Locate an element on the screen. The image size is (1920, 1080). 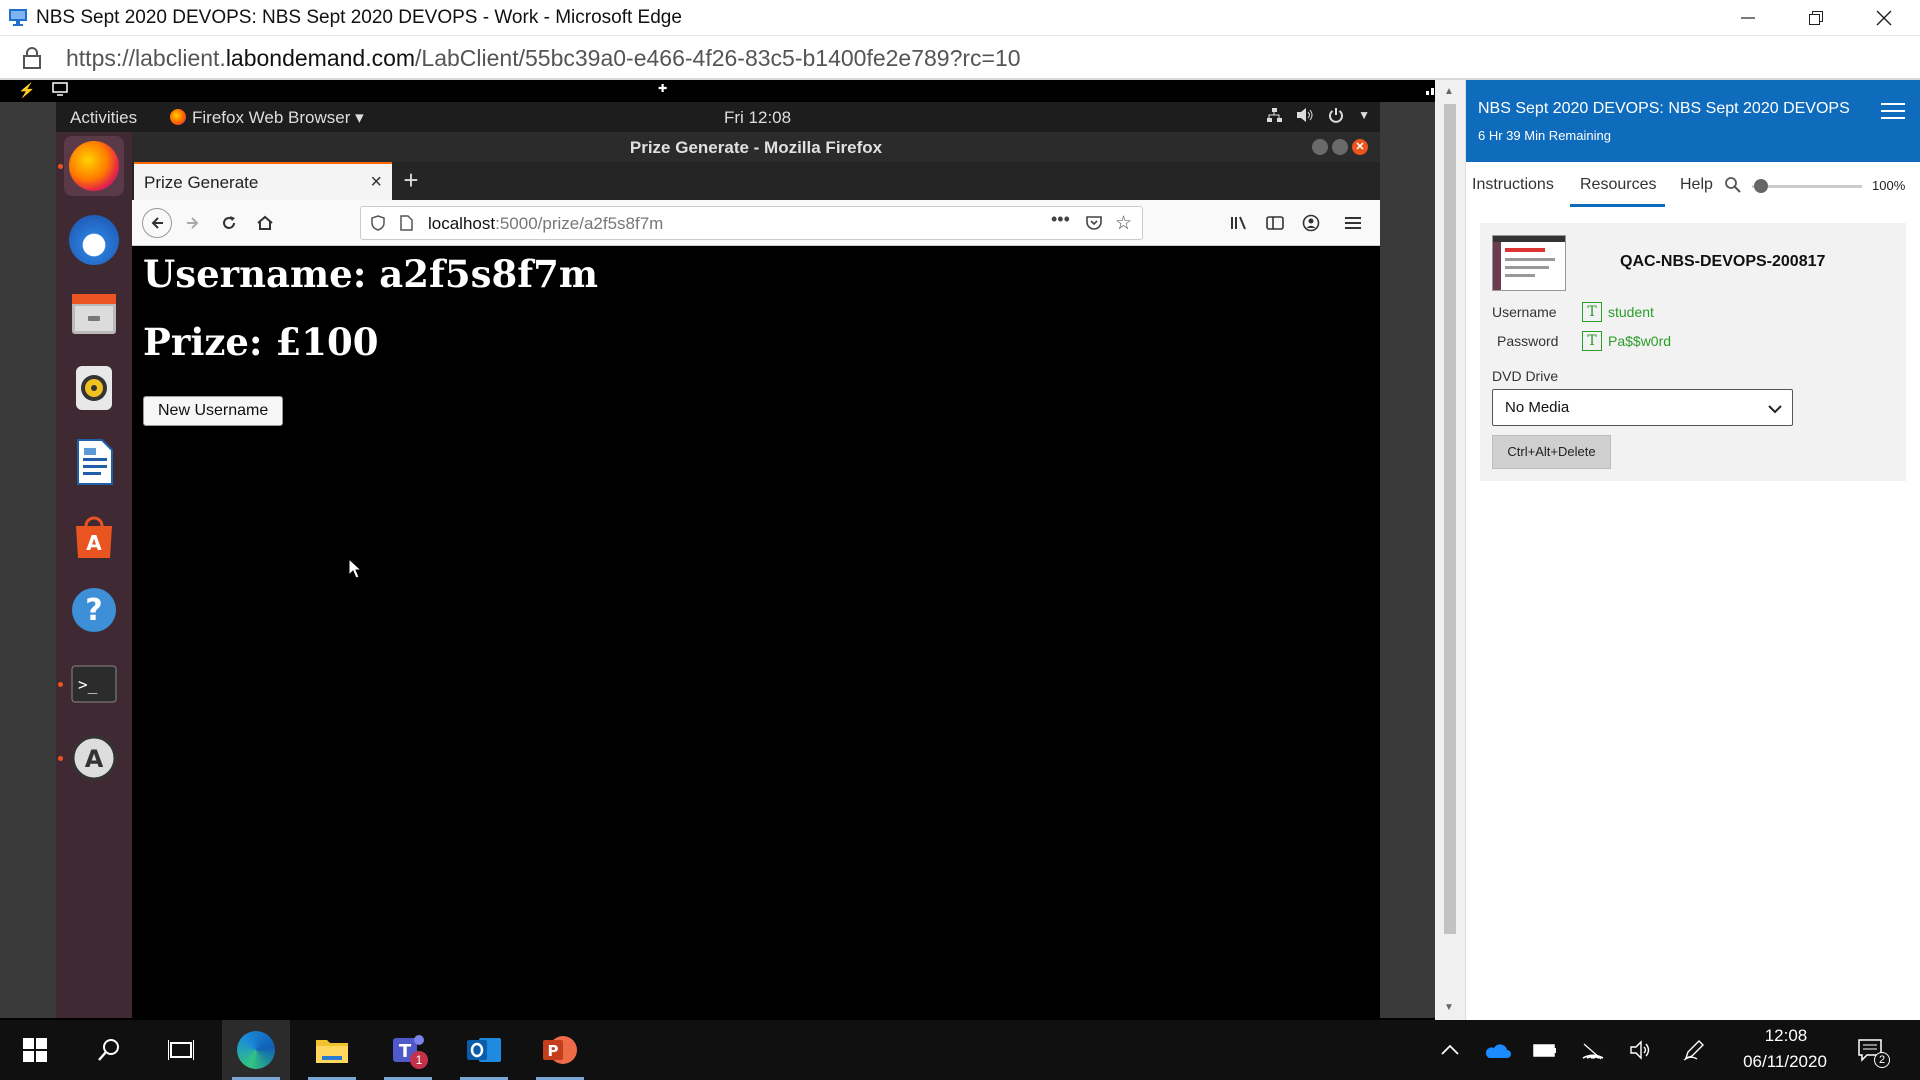
hamburger-menu-icon is located at coordinates (1353, 223).